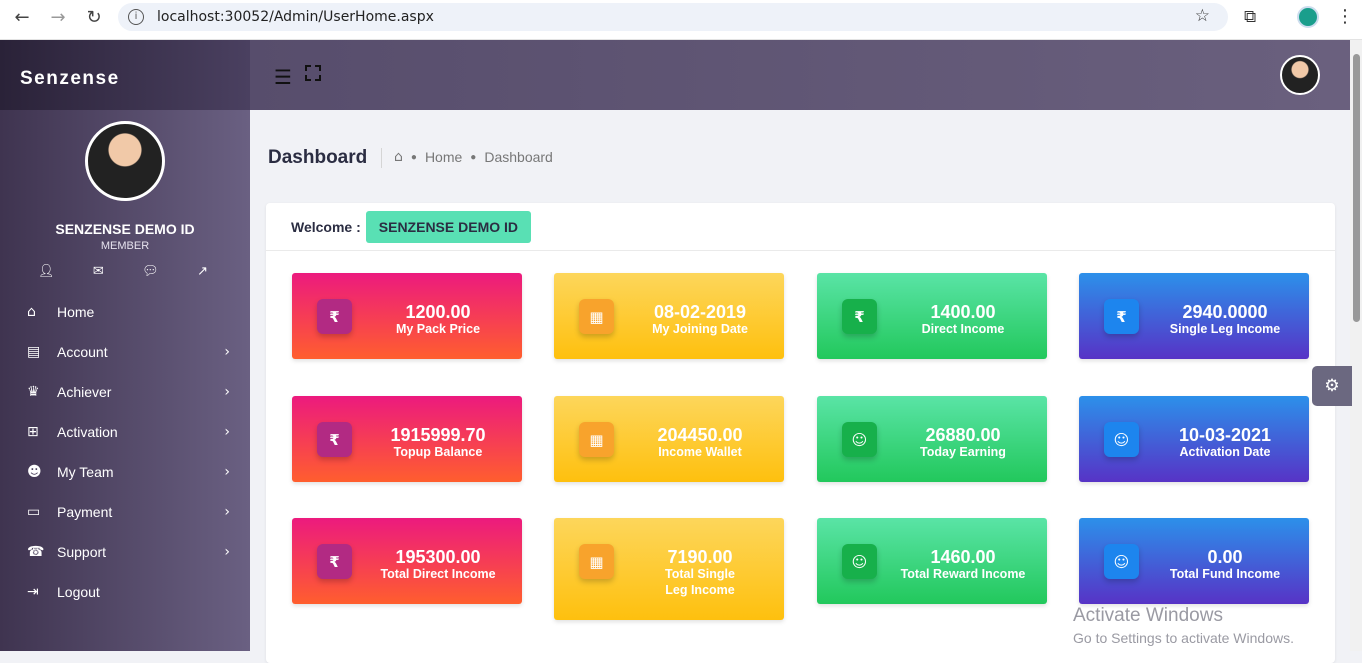  What do you see at coordinates (673, 17) in the screenshot?
I see `address-bar: i localhost:30052/Admin/UserHome.aspx ☆` at bounding box center [673, 17].